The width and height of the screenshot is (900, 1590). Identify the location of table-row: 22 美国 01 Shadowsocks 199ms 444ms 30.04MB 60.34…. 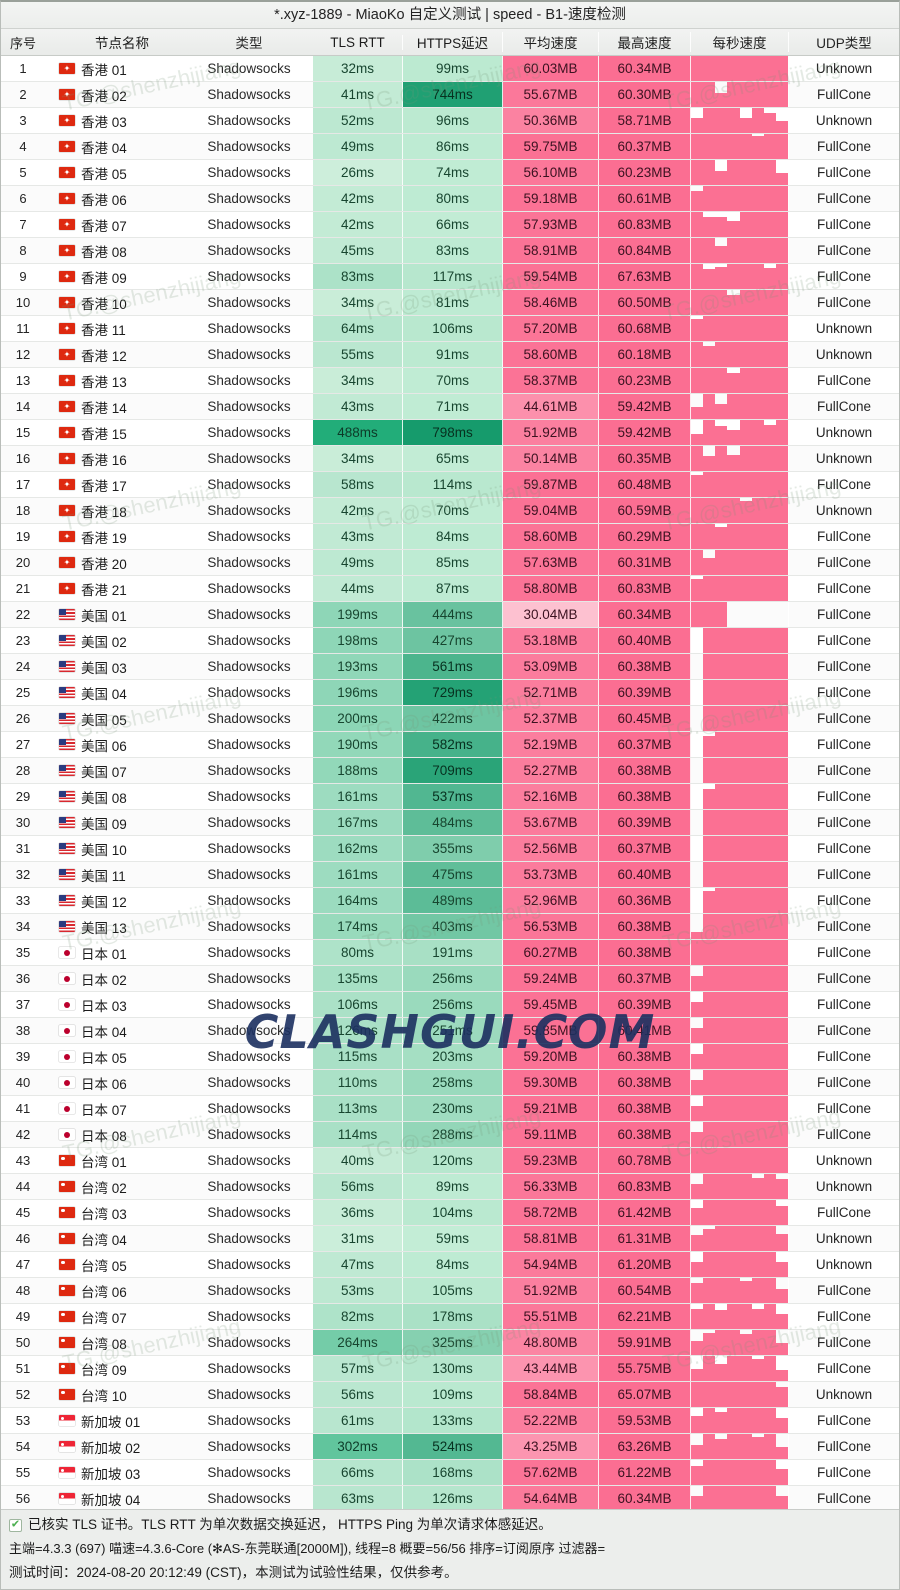
(450, 615).